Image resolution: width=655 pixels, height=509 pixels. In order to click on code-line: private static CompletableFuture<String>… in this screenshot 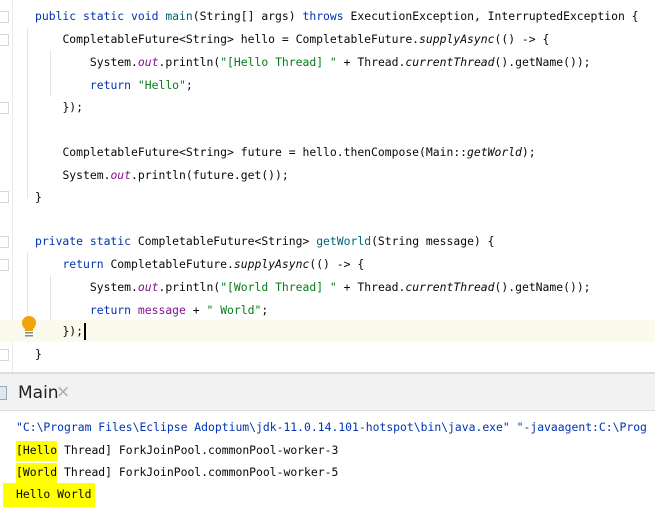, I will do `click(327, 241)`.